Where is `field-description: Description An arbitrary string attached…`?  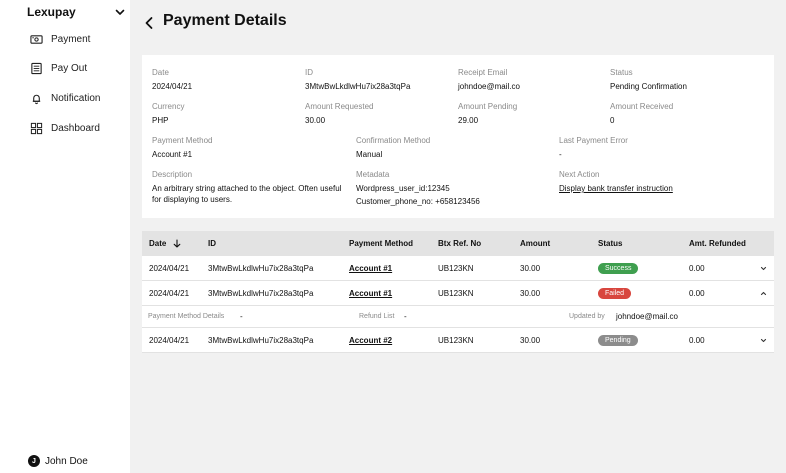 field-description: Description An arbitrary string attached… is located at coordinates (249, 187).